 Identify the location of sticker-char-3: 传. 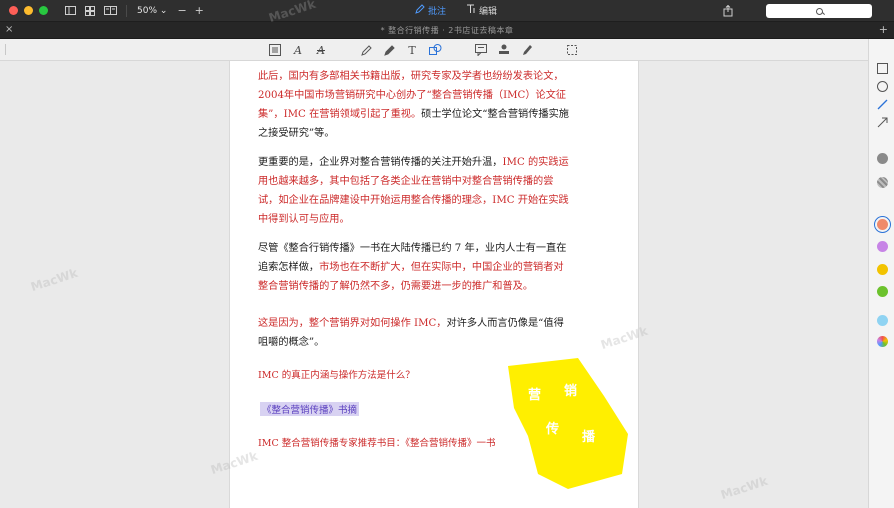
(553, 429).